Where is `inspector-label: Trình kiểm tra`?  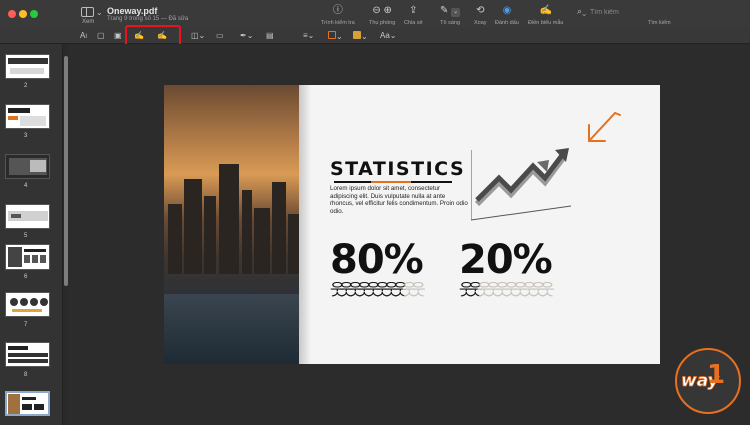 inspector-label: Trình kiểm tra is located at coordinates (338, 23).